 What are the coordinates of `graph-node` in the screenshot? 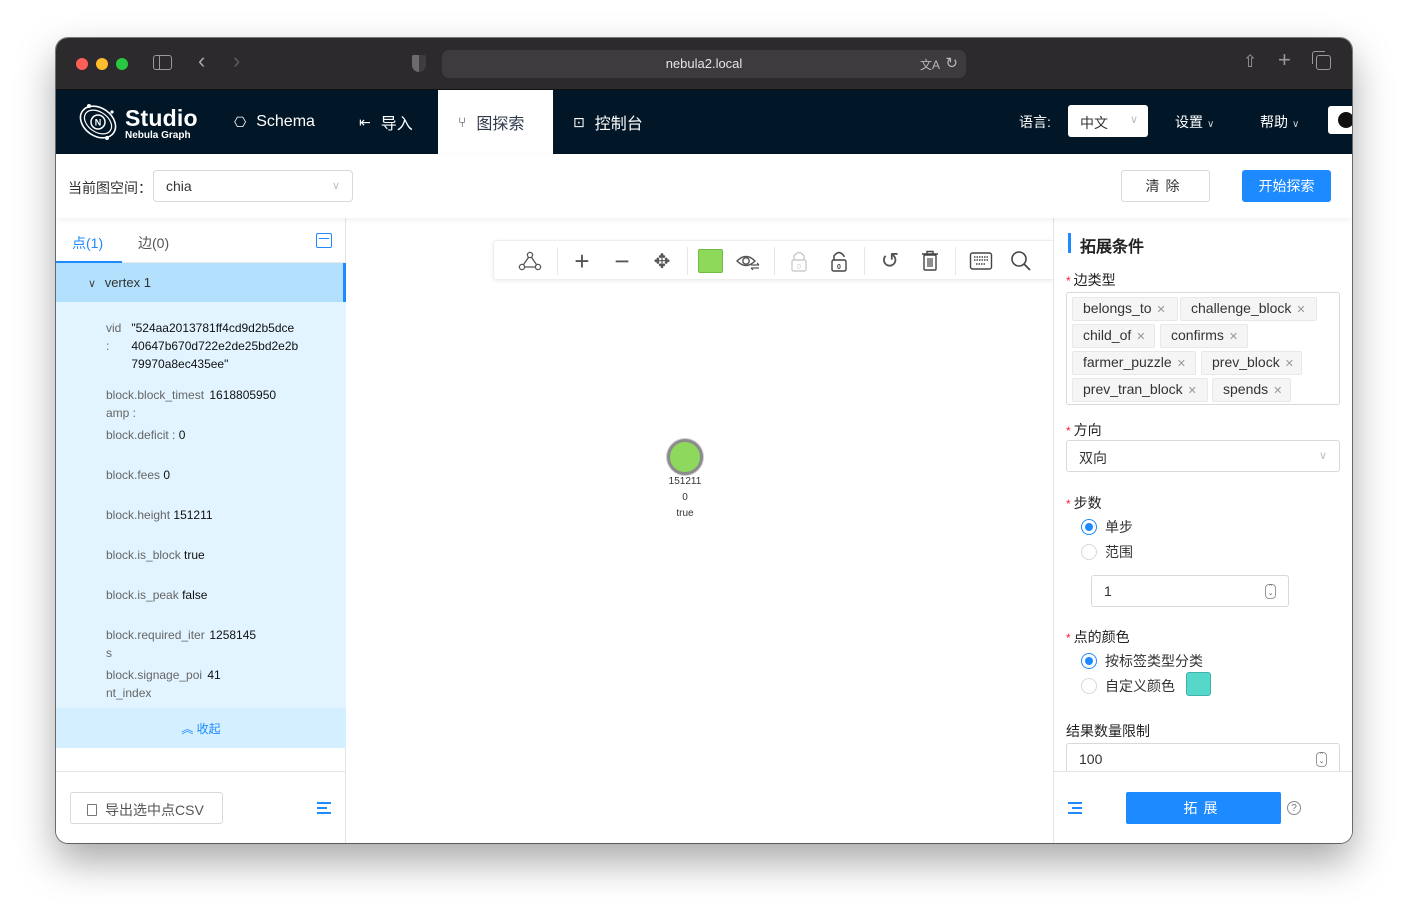 It's located at (685, 457).